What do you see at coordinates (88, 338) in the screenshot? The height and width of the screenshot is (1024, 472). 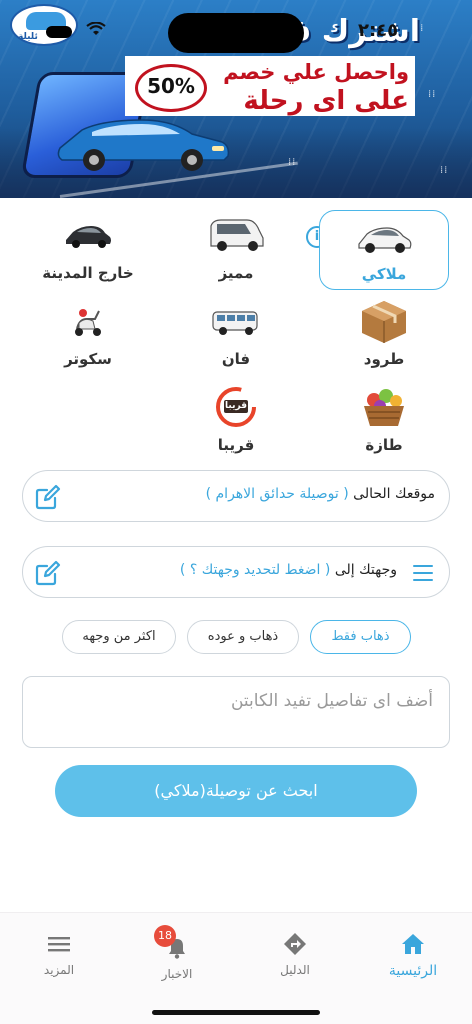 I see `service-scooter: سكوتر` at bounding box center [88, 338].